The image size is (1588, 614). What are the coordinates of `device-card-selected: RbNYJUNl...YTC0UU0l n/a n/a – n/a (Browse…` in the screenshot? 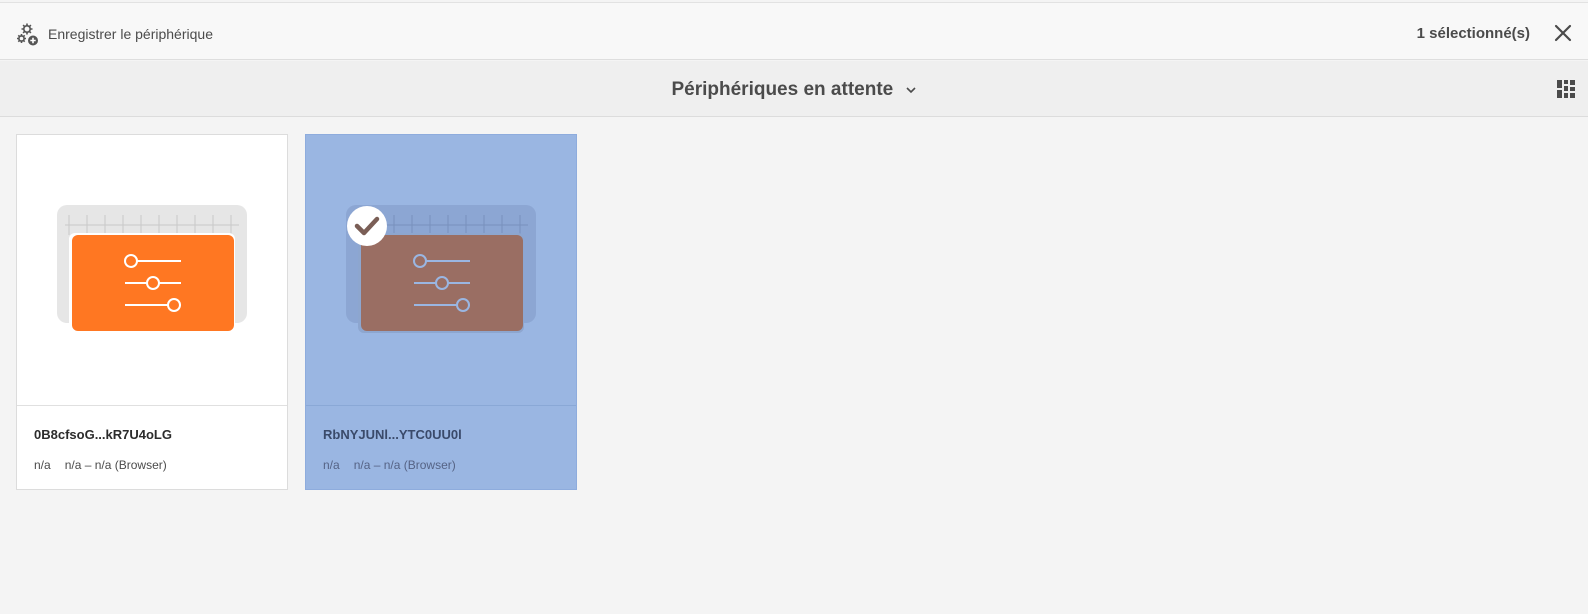 It's located at (441, 312).